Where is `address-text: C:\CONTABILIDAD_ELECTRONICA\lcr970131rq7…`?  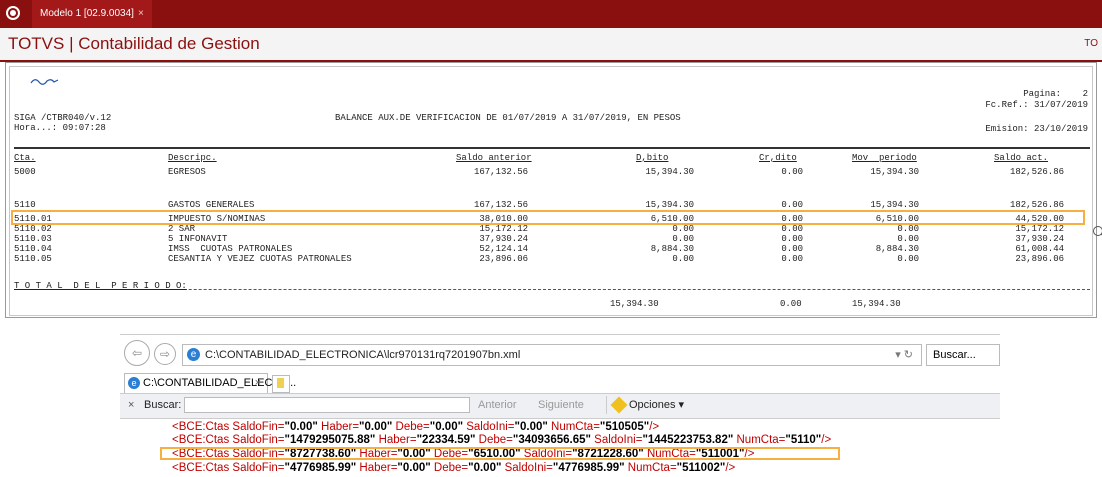
address-text: C:\CONTABILIDAD_ELECTRONICA\lcr970131rq7… is located at coordinates (363, 355).